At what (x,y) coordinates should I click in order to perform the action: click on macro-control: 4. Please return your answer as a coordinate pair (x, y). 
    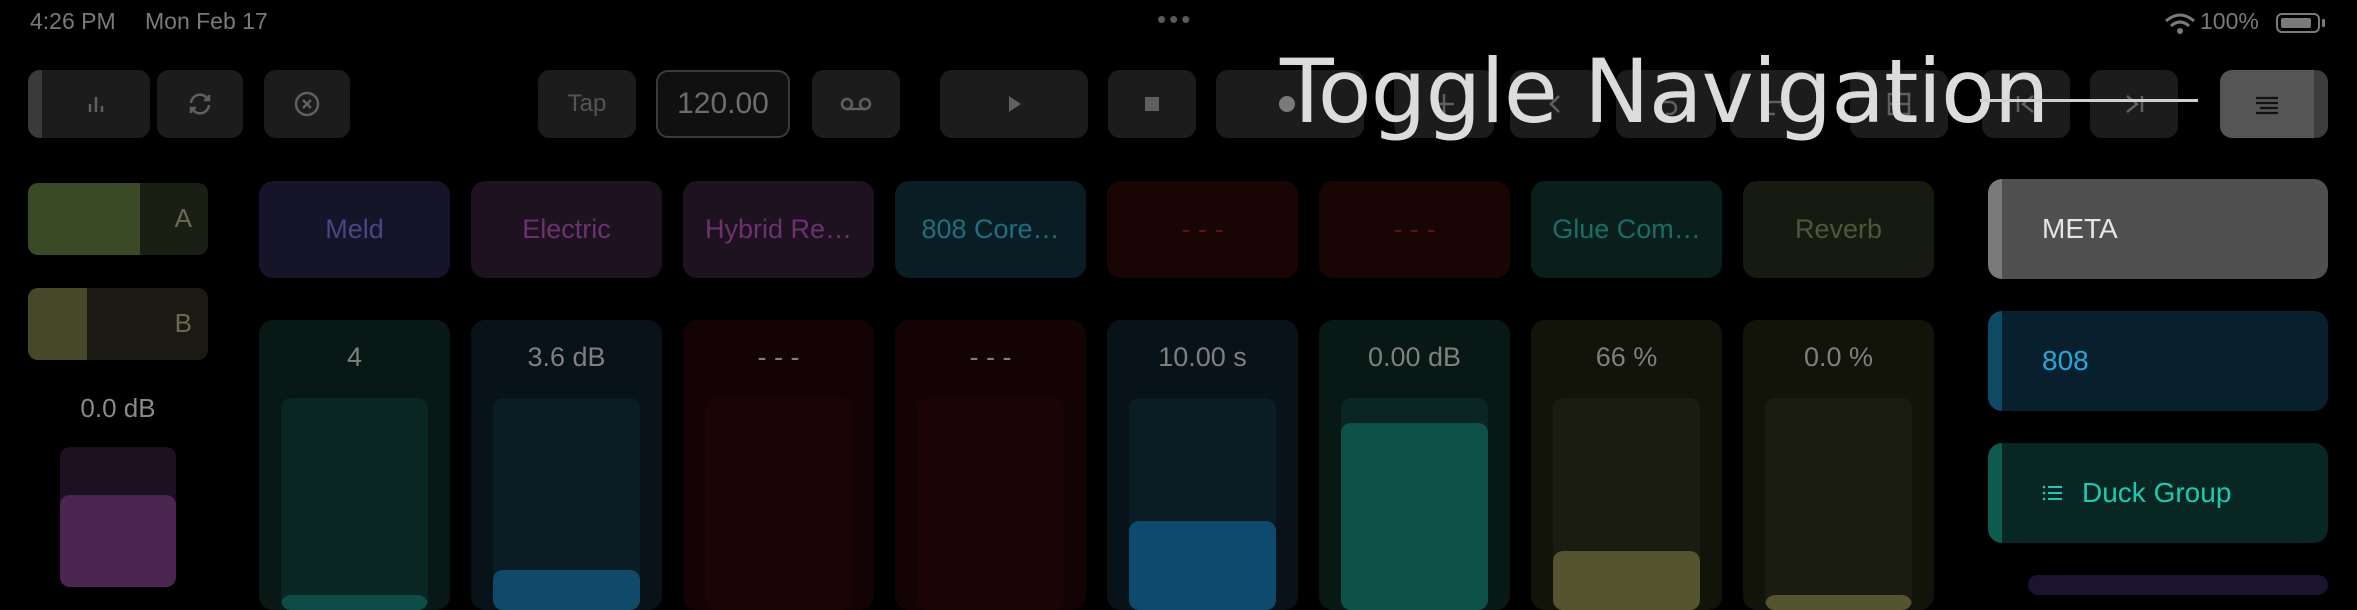
    Looking at the image, I should click on (354, 465).